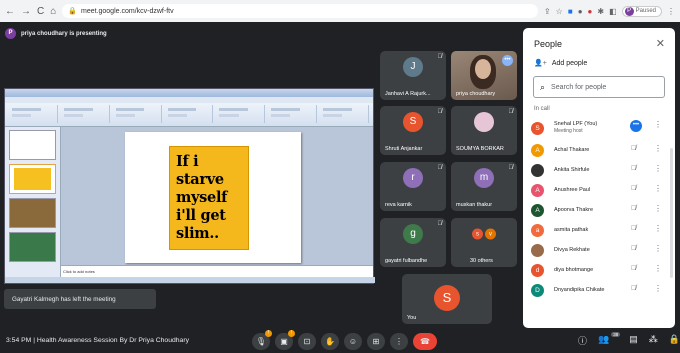  I want to click on camera-button: ▣!, so click(285, 340).